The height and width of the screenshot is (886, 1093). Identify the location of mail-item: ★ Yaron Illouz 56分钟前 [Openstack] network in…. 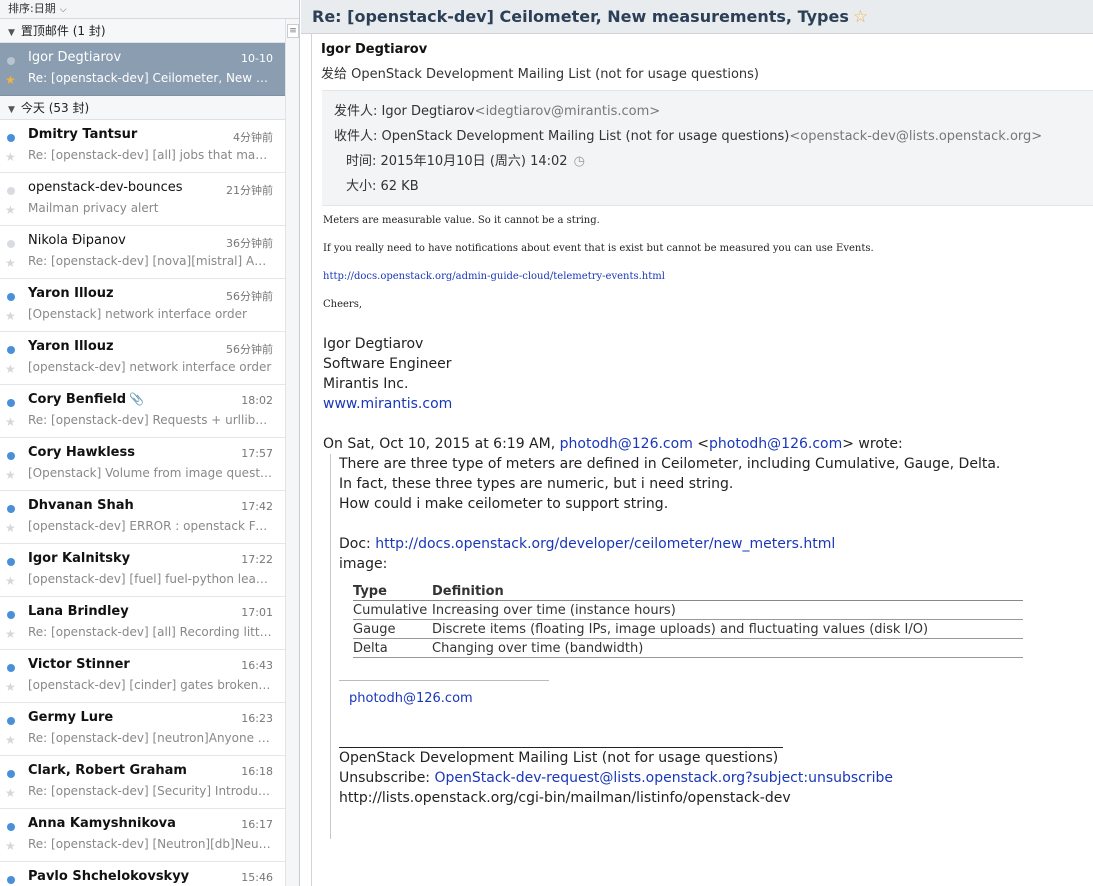
(142, 305).